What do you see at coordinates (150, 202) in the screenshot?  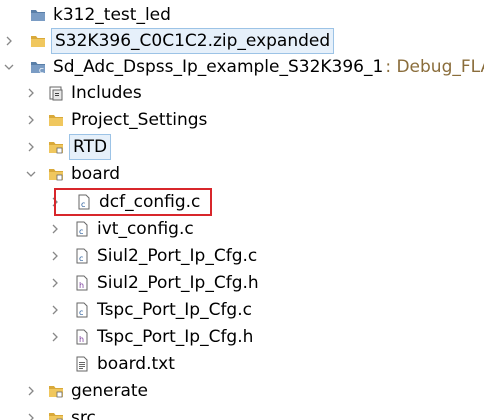 I see `tree-item-label: dcf_config.c` at bounding box center [150, 202].